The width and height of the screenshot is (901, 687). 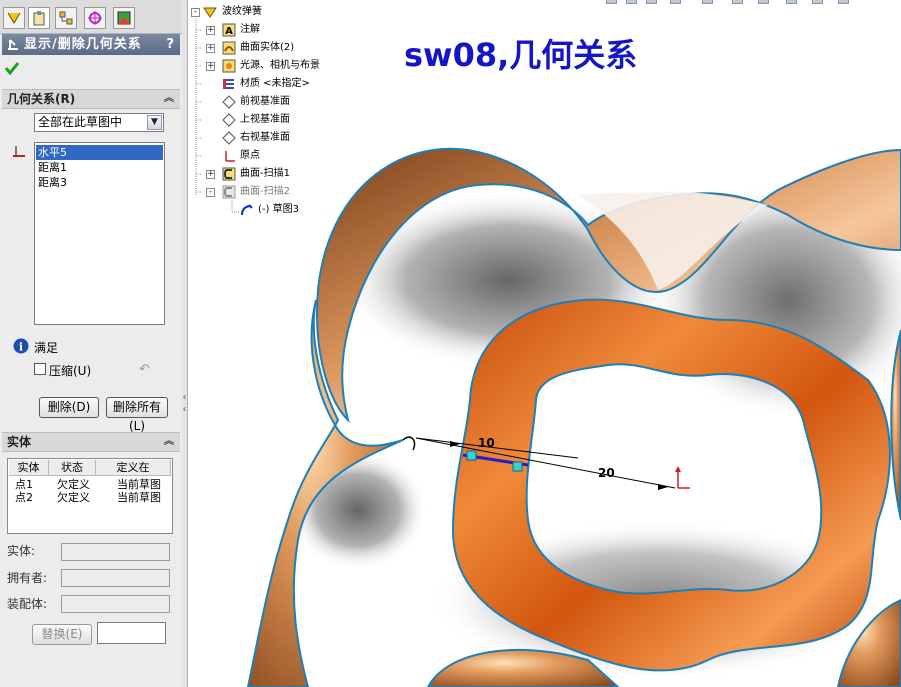 I want to click on svg-text: A, so click(x=229, y=31).